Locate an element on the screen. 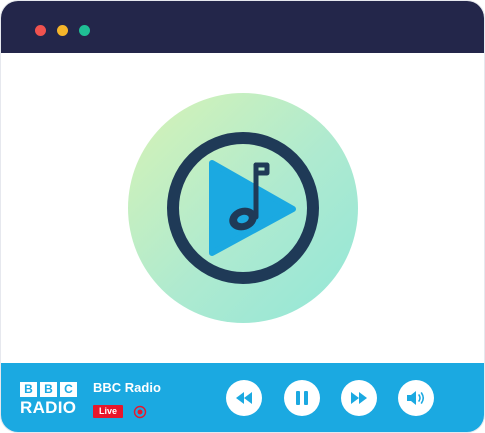 The width and height of the screenshot is (485, 433). fast-forward-icon is located at coordinates (359, 398).